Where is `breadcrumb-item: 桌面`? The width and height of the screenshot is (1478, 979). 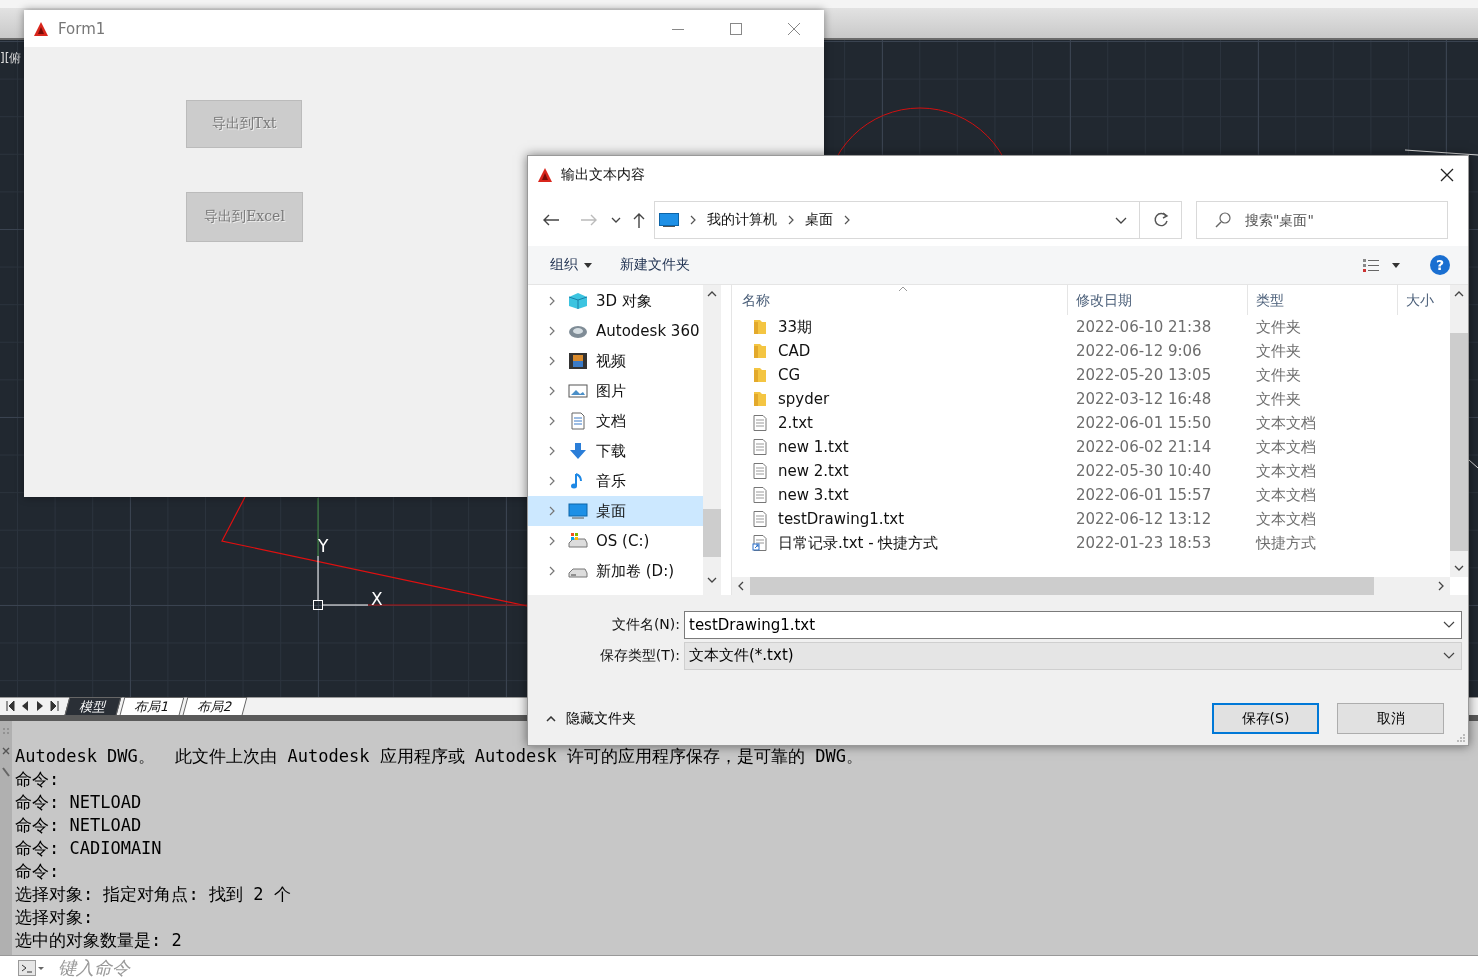 breadcrumb-item: 桌面 is located at coordinates (819, 220).